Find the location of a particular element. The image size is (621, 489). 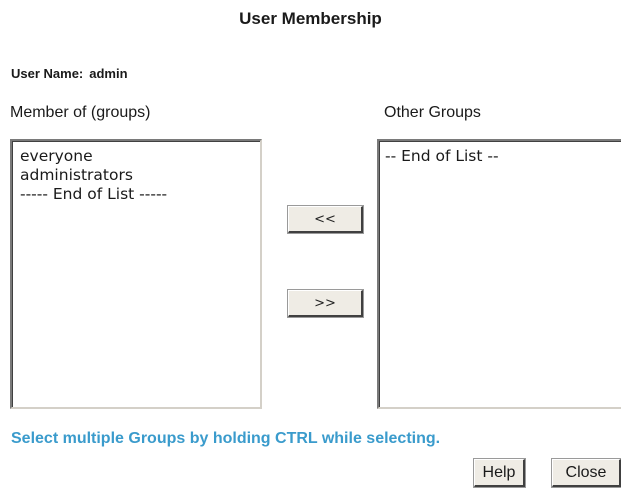

page-title: User Membership is located at coordinates (310, 18).